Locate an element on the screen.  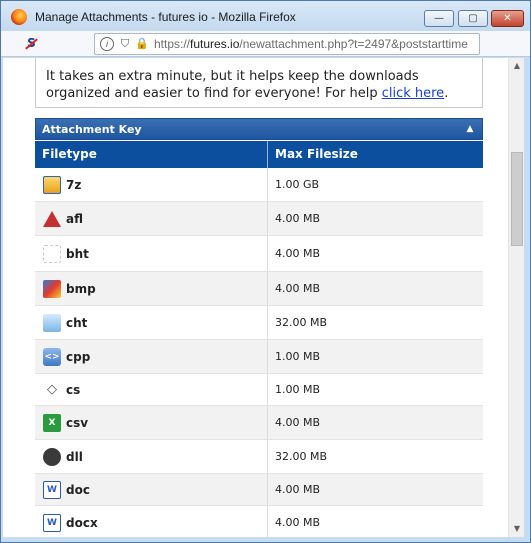
filetype-label: csv is located at coordinates (77, 422).